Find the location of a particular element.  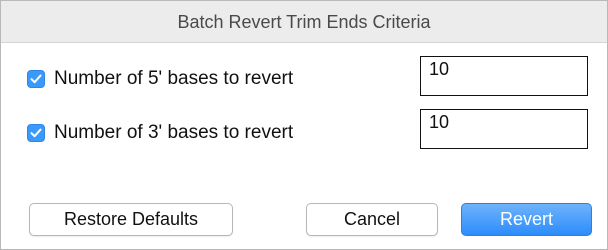

five-prime-bases-input is located at coordinates (504, 76).